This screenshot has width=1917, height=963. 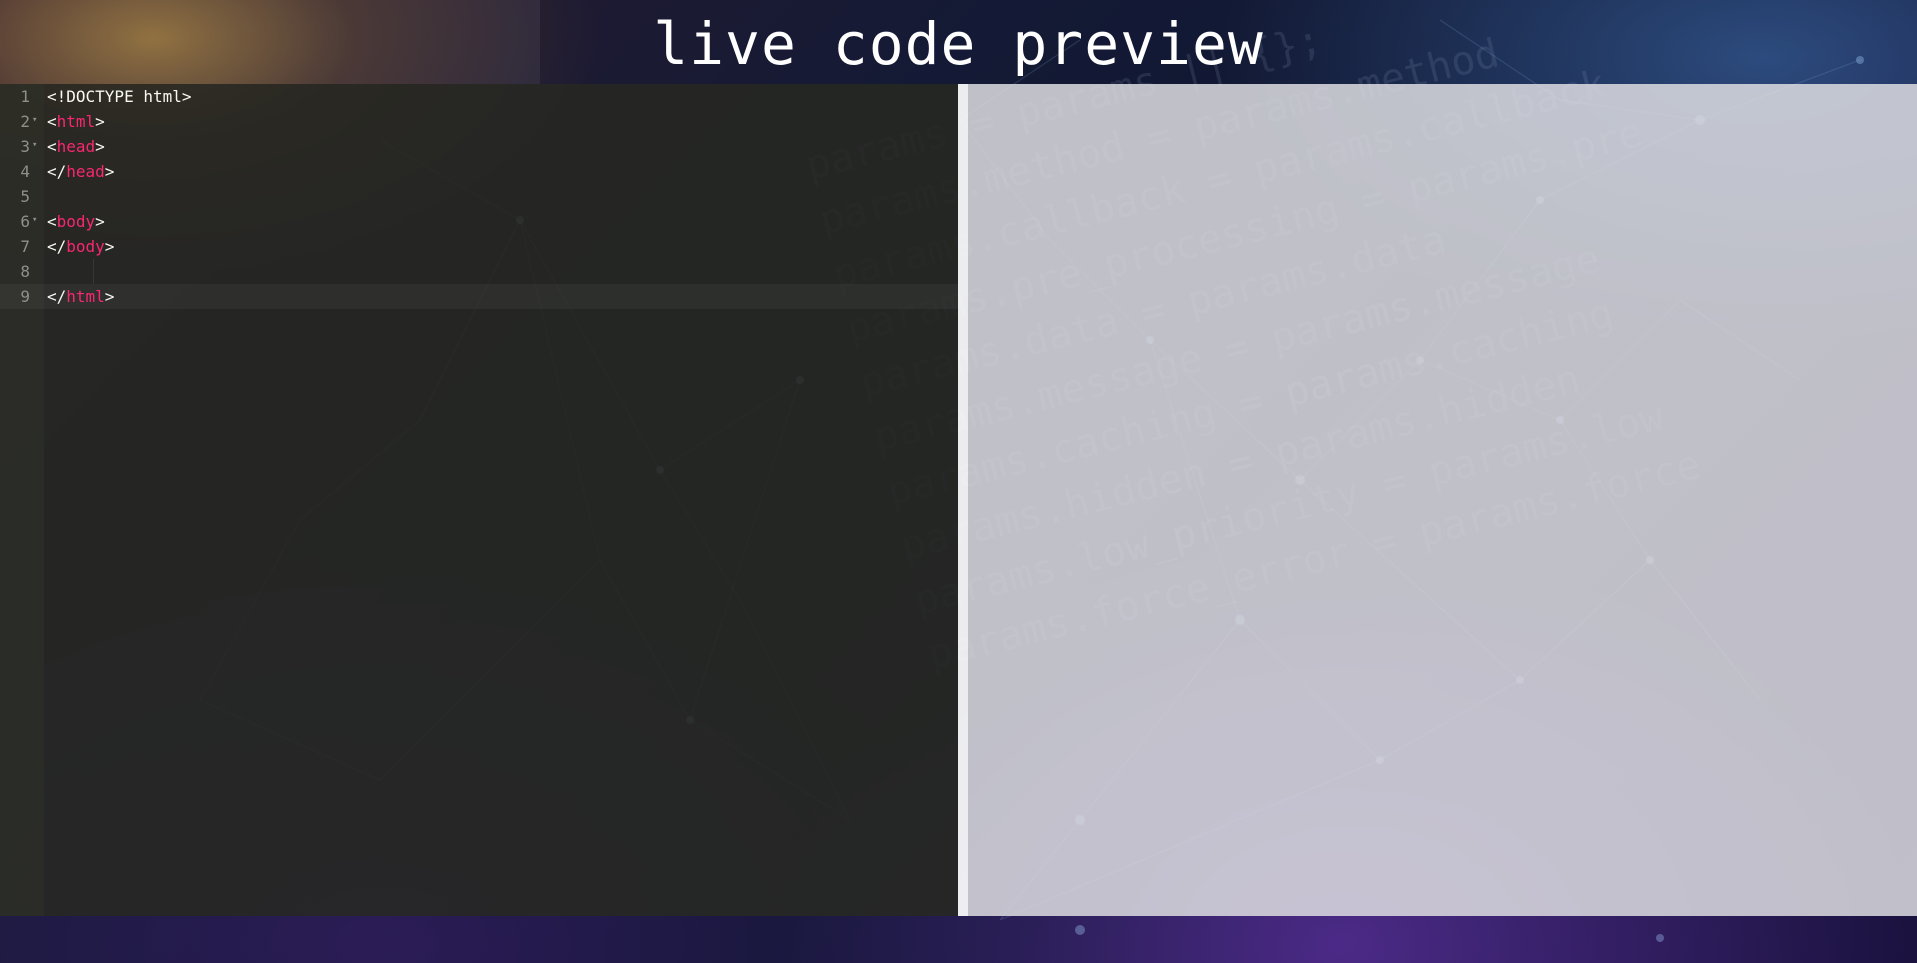 What do you see at coordinates (25, 121) in the screenshot?
I see `line-number: 2` at bounding box center [25, 121].